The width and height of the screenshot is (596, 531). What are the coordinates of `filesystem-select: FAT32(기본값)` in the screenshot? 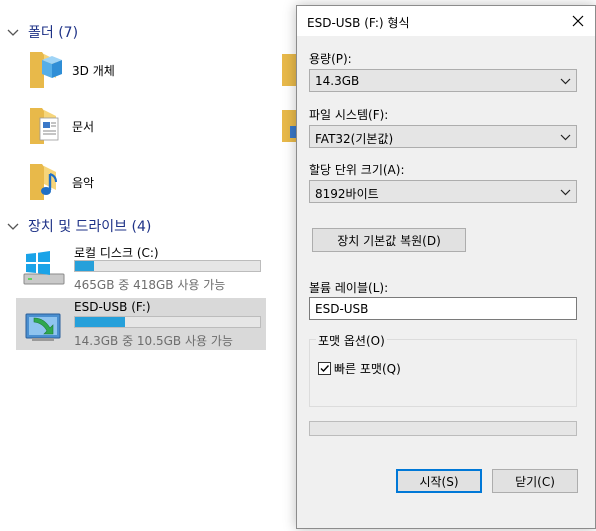 It's located at (443, 136).